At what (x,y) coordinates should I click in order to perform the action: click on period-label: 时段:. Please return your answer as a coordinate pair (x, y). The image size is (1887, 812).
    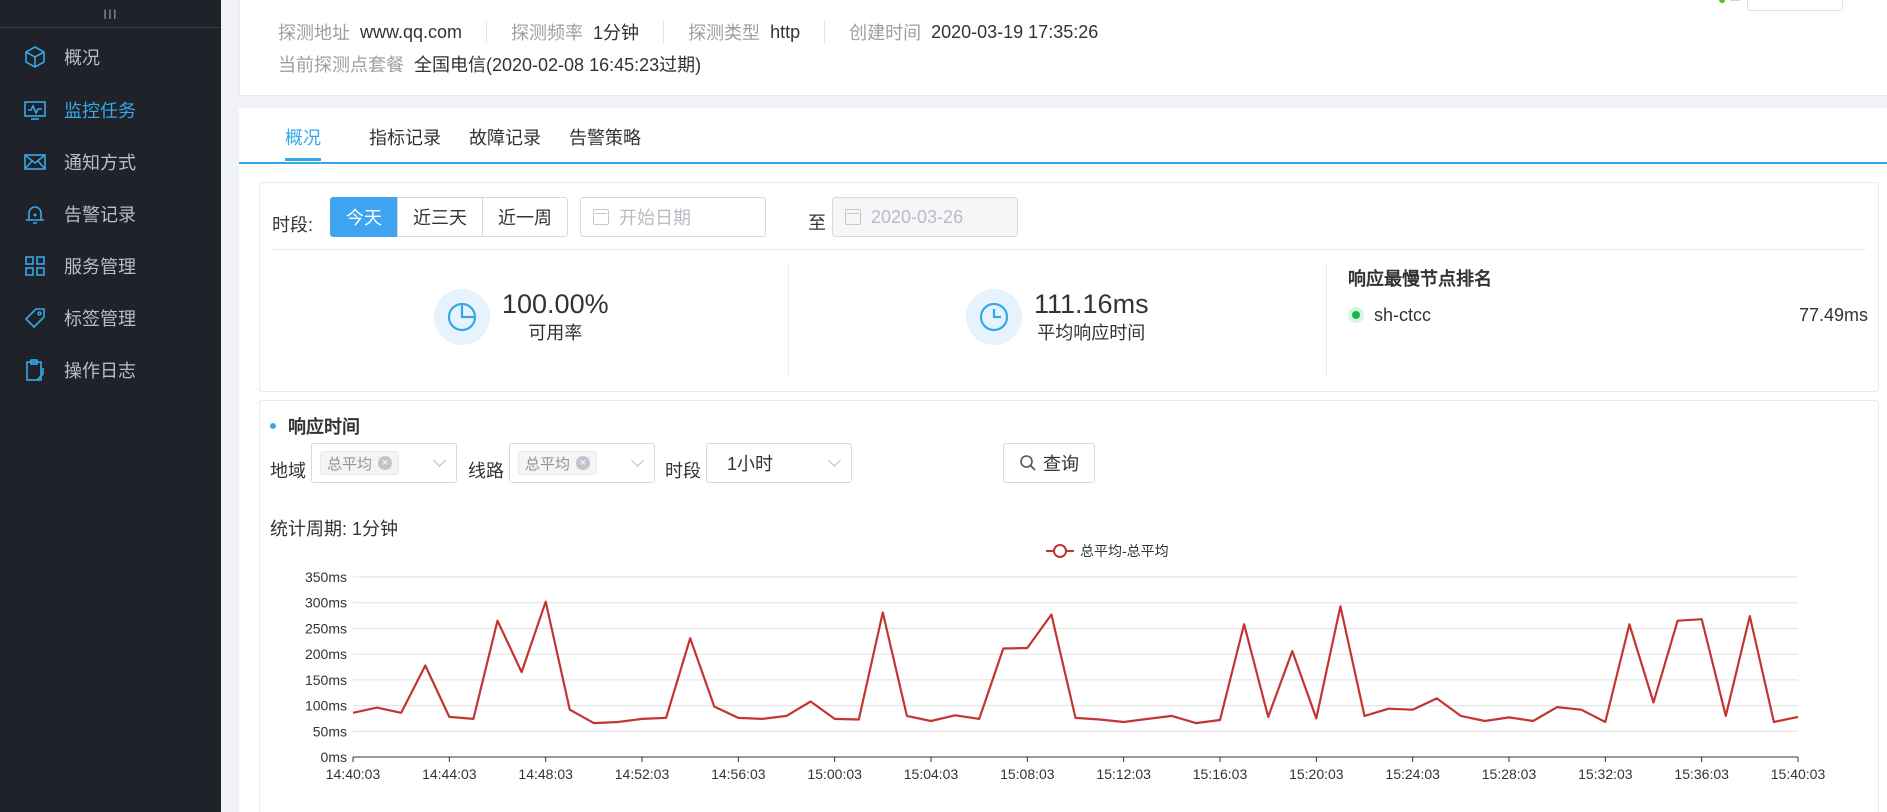
    Looking at the image, I should click on (293, 225).